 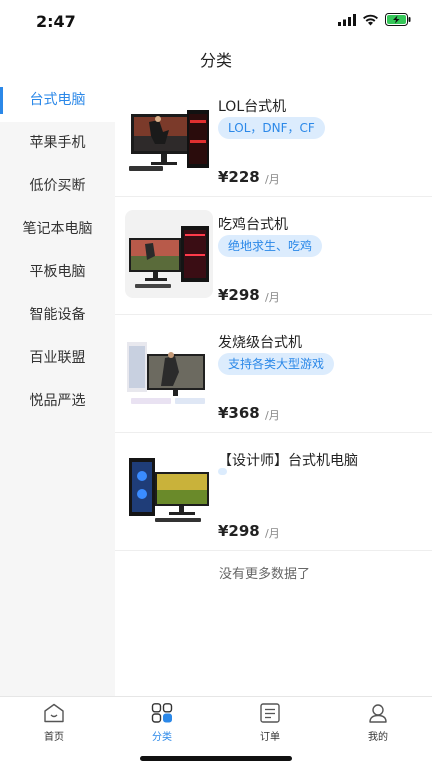 I want to click on status-icons, so click(x=375, y=19).